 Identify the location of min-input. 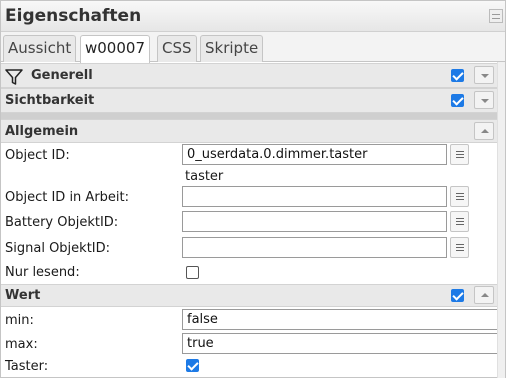
(340, 319).